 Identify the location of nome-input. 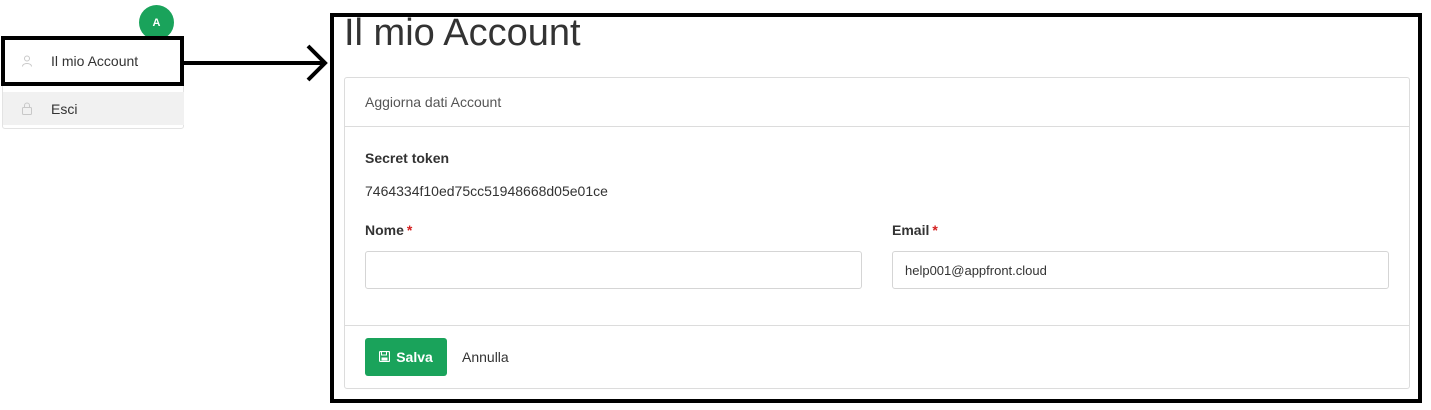
(613, 270).